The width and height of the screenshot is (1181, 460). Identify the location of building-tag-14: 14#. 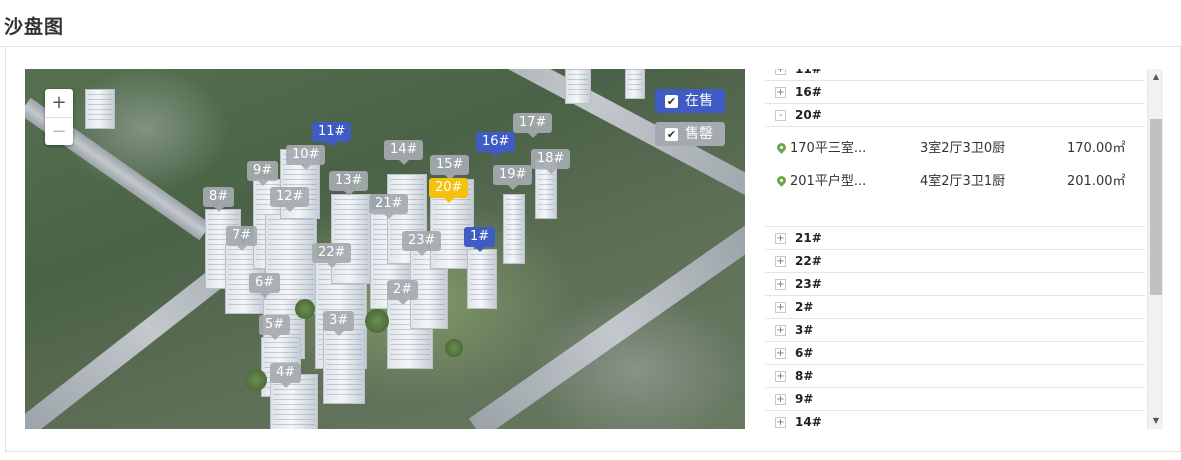
(404, 152).